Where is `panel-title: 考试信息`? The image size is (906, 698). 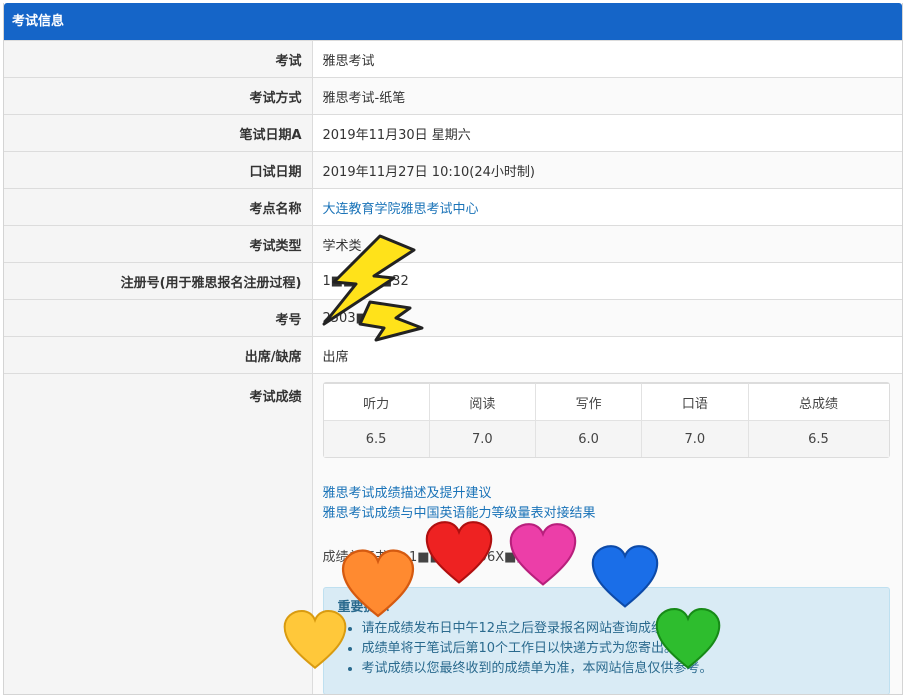 panel-title: 考试信息 is located at coordinates (453, 21).